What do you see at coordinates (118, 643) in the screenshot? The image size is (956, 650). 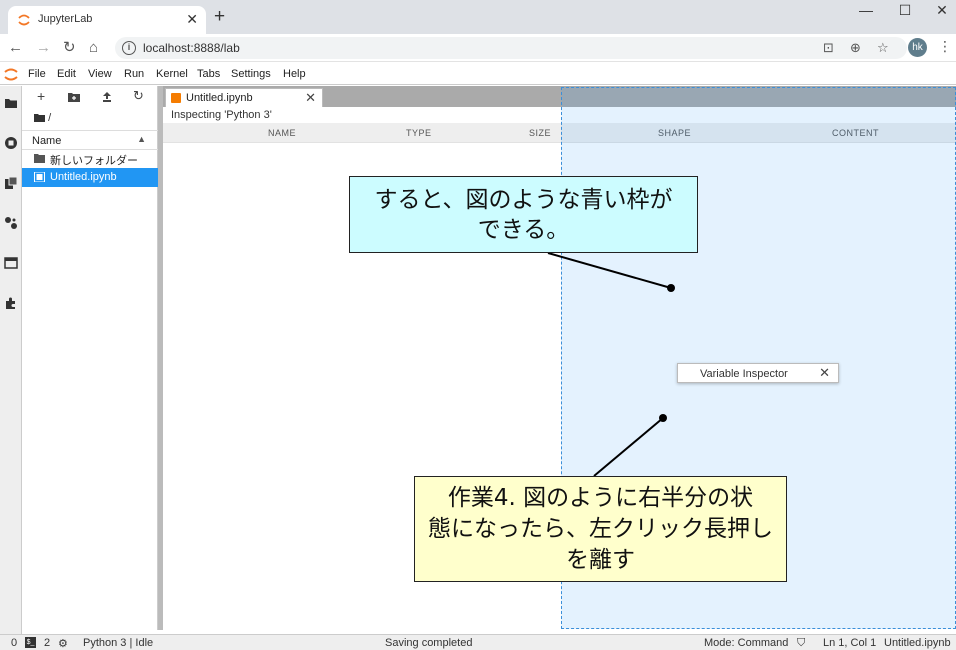 I see `kernel-status: Python 3 | Idle` at bounding box center [118, 643].